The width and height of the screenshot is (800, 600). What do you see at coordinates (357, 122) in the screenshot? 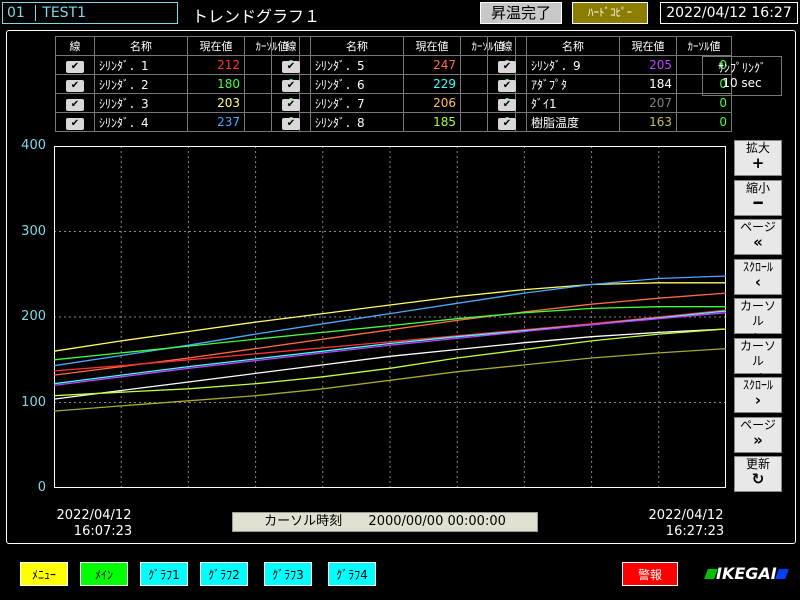
I see `series-name: ｼﾘﾝﾀﾞ．8` at bounding box center [357, 122].